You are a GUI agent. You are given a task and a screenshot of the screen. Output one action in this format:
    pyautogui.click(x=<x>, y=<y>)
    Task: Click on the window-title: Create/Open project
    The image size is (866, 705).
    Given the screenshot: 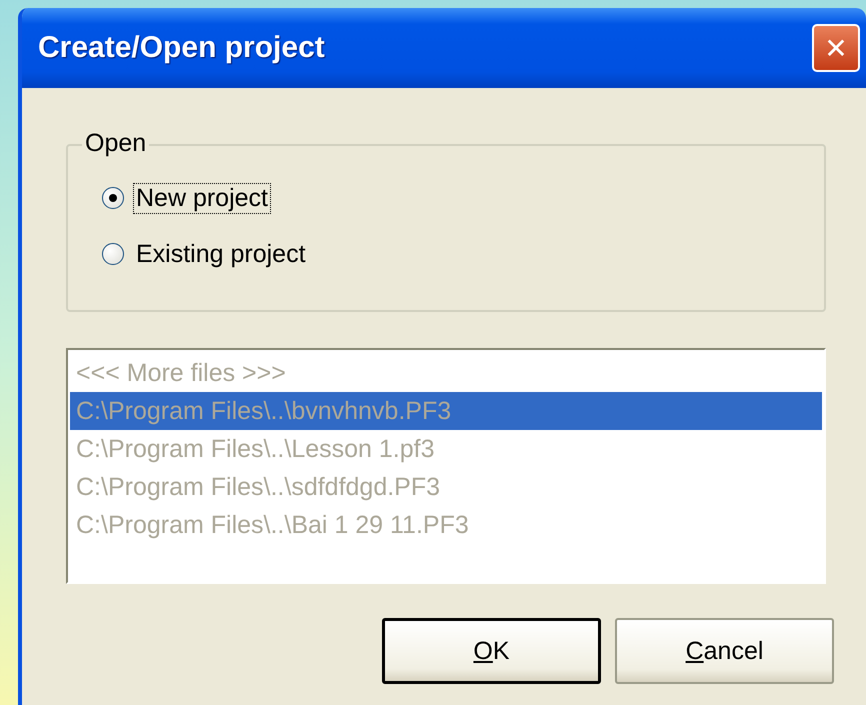 What is the action you would take?
    pyautogui.click(x=182, y=48)
    